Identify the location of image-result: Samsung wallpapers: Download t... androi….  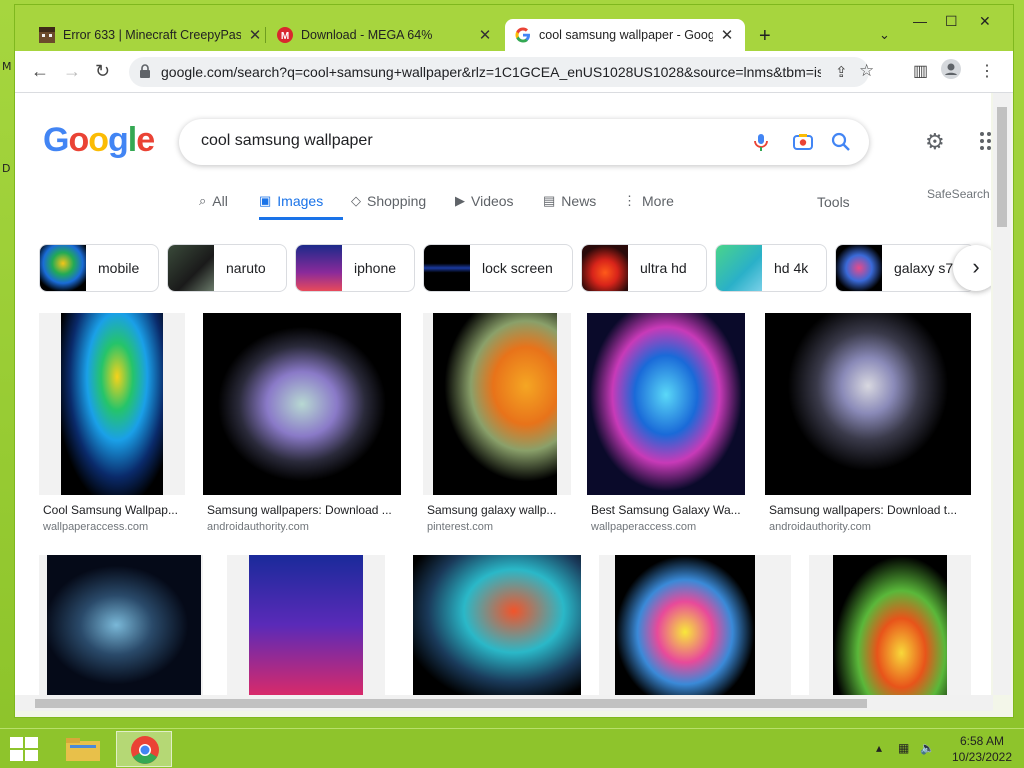
(868, 423).